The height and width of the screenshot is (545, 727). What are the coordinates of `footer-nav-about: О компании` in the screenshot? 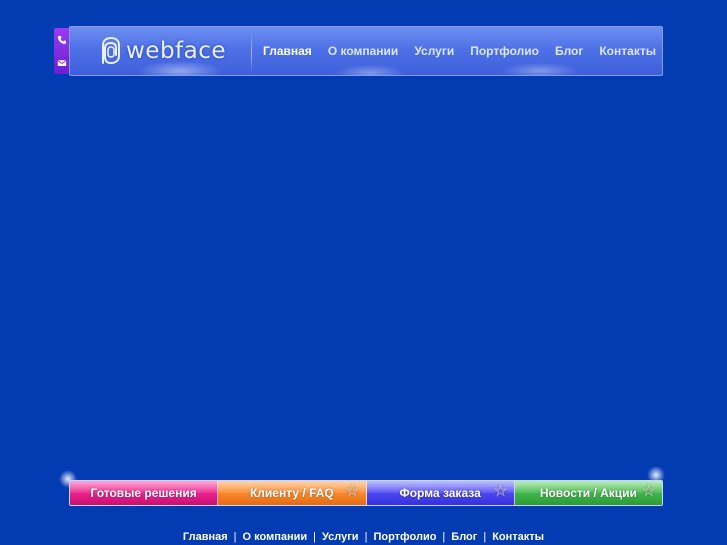 It's located at (275, 537).